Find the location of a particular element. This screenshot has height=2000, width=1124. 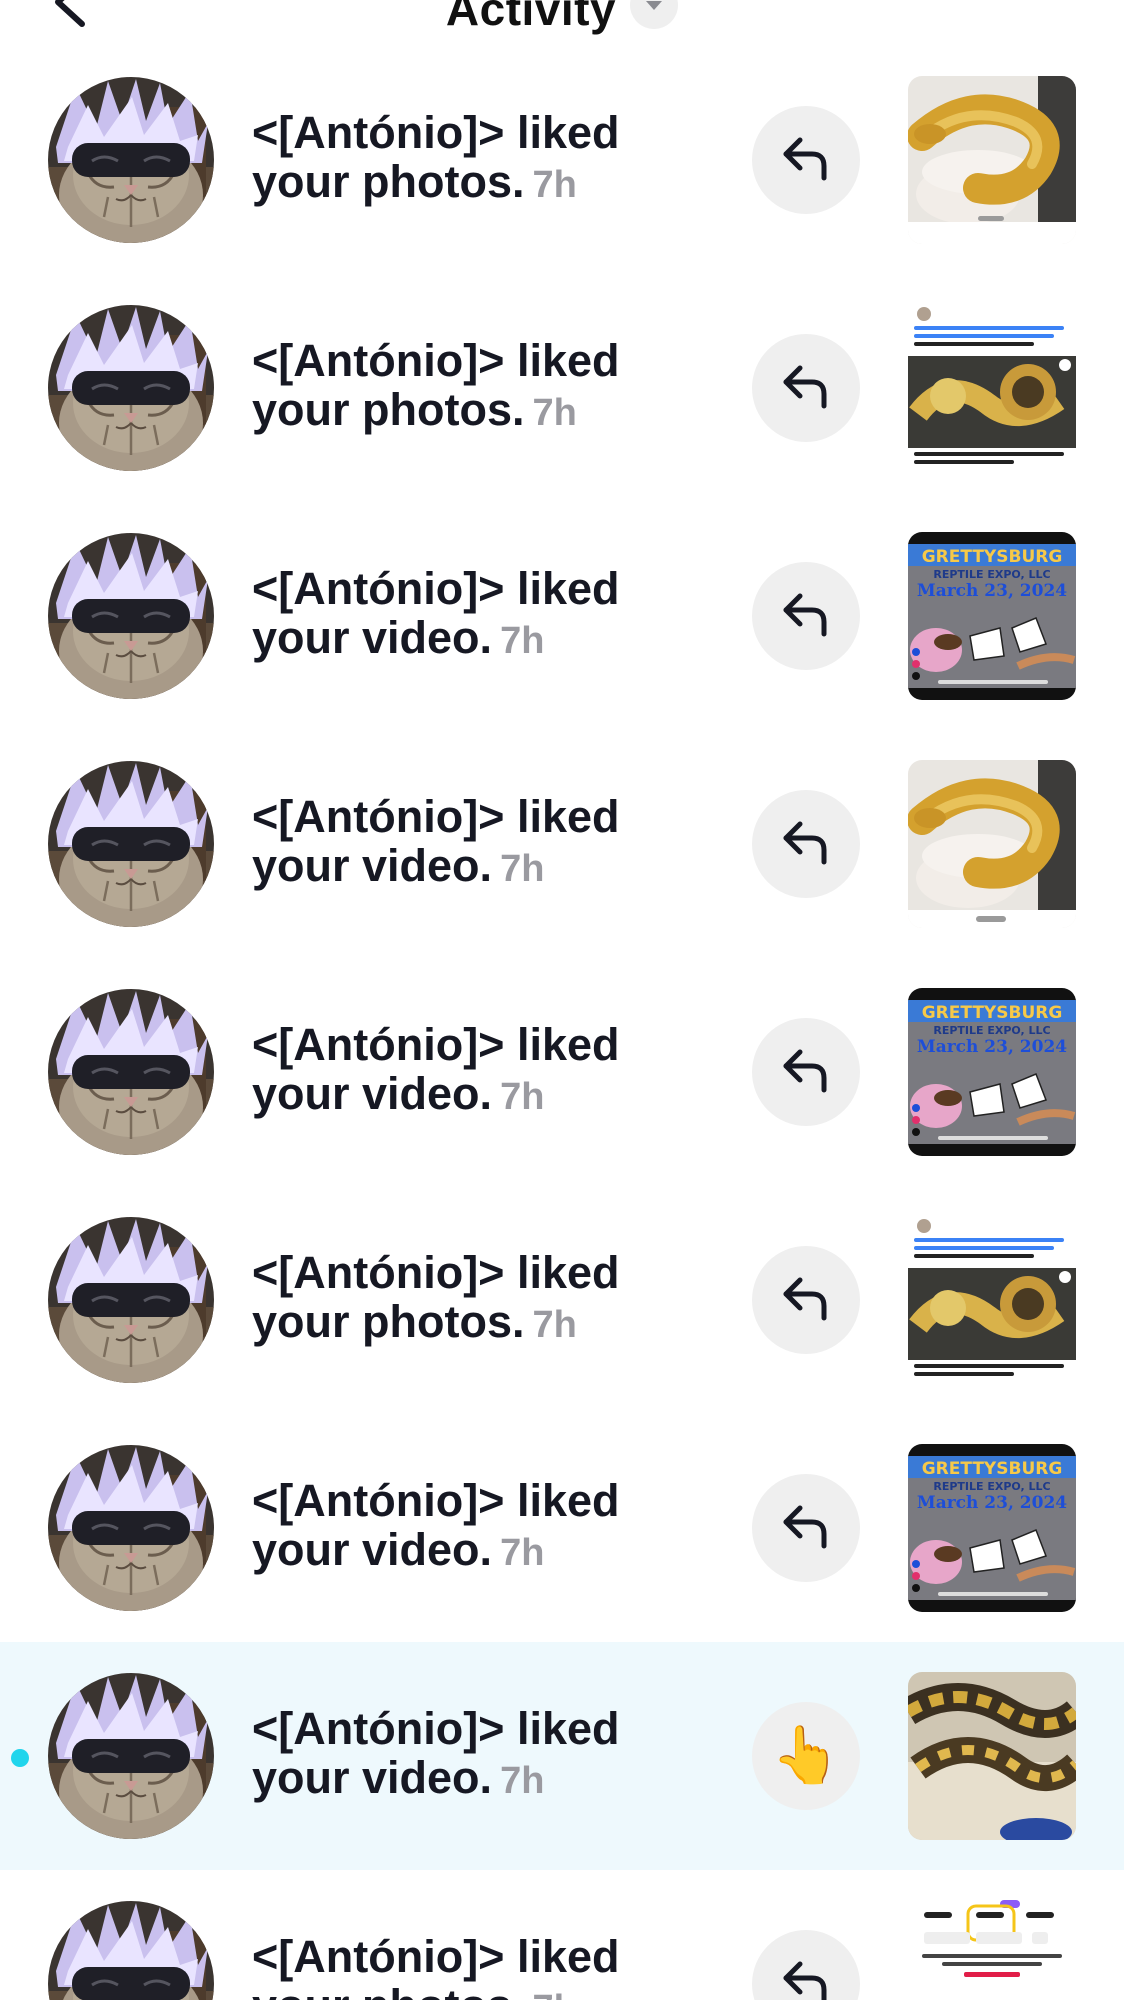

unread-dot is located at coordinates (20, 1758).